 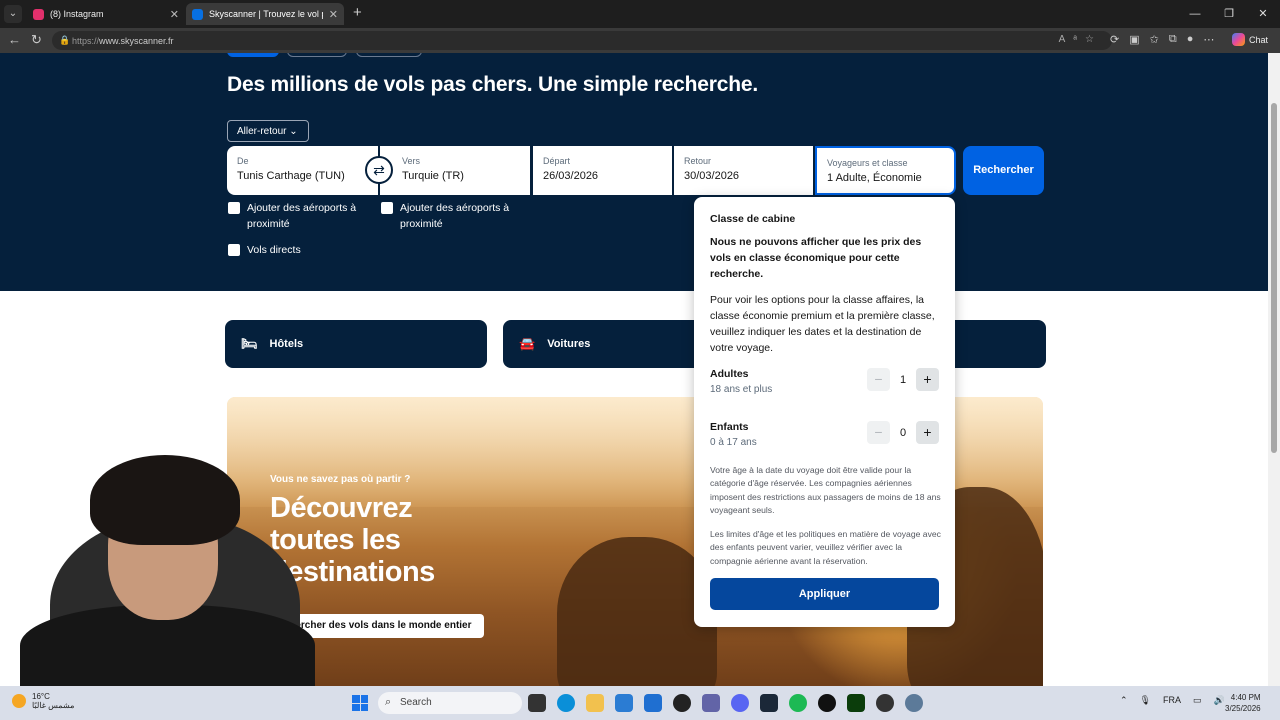 I want to click on nearby-from-label: Ajouter des aéroports à proximité, so click(x=302, y=216).